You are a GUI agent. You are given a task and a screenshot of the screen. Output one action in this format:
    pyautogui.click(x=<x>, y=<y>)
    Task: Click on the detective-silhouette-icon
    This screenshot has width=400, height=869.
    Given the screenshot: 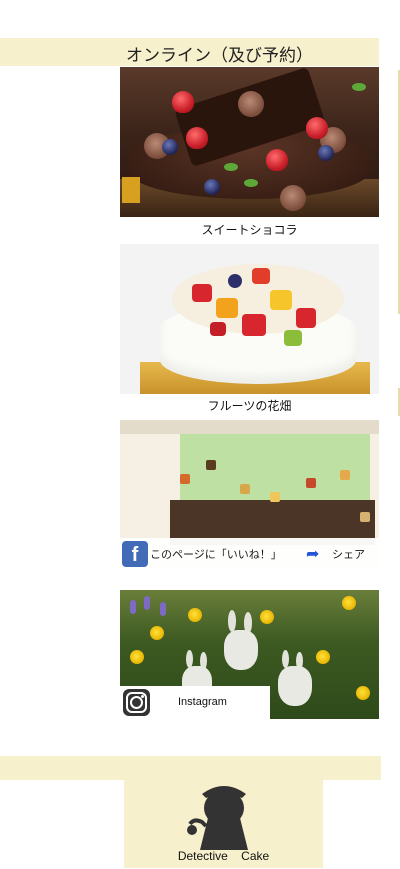 What is the action you would take?
    pyautogui.click(x=217, y=818)
    